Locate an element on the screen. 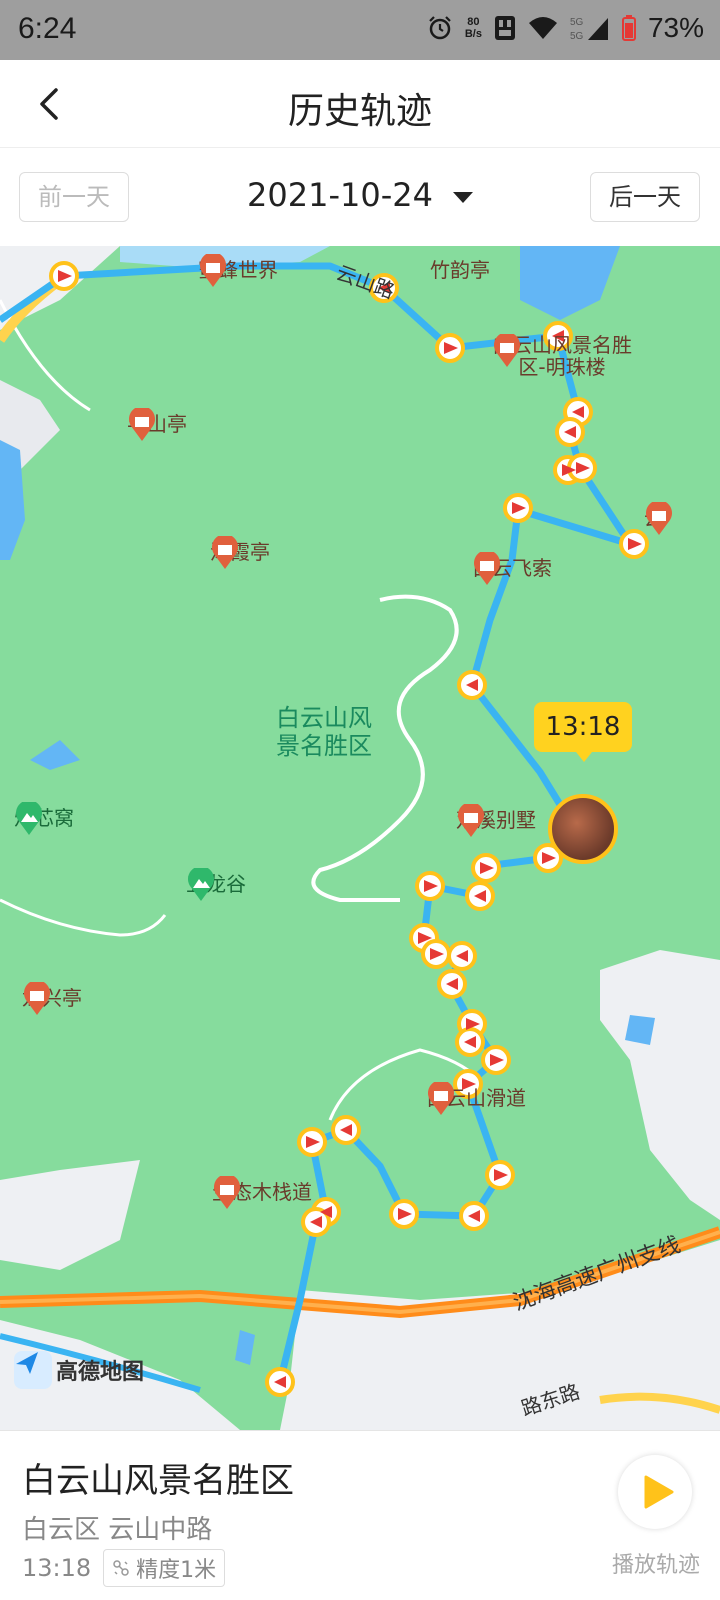 This screenshot has height=1600, width=720. place-name: 白云山风景名胜区 is located at coordinates (158, 1481).